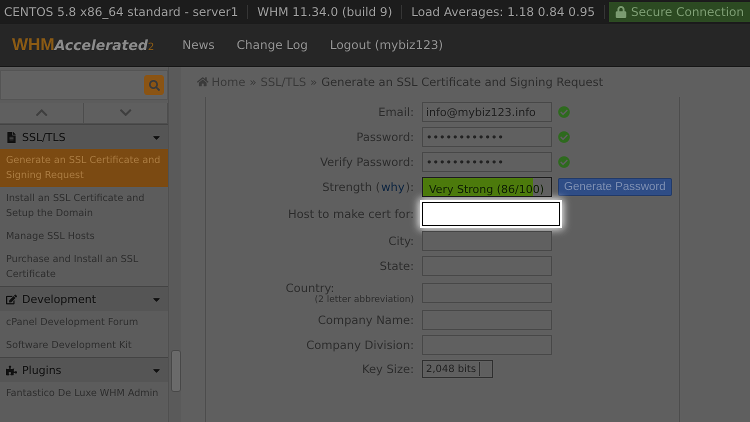 This screenshot has height=422, width=750. I want to click on search-icon, so click(154, 85).